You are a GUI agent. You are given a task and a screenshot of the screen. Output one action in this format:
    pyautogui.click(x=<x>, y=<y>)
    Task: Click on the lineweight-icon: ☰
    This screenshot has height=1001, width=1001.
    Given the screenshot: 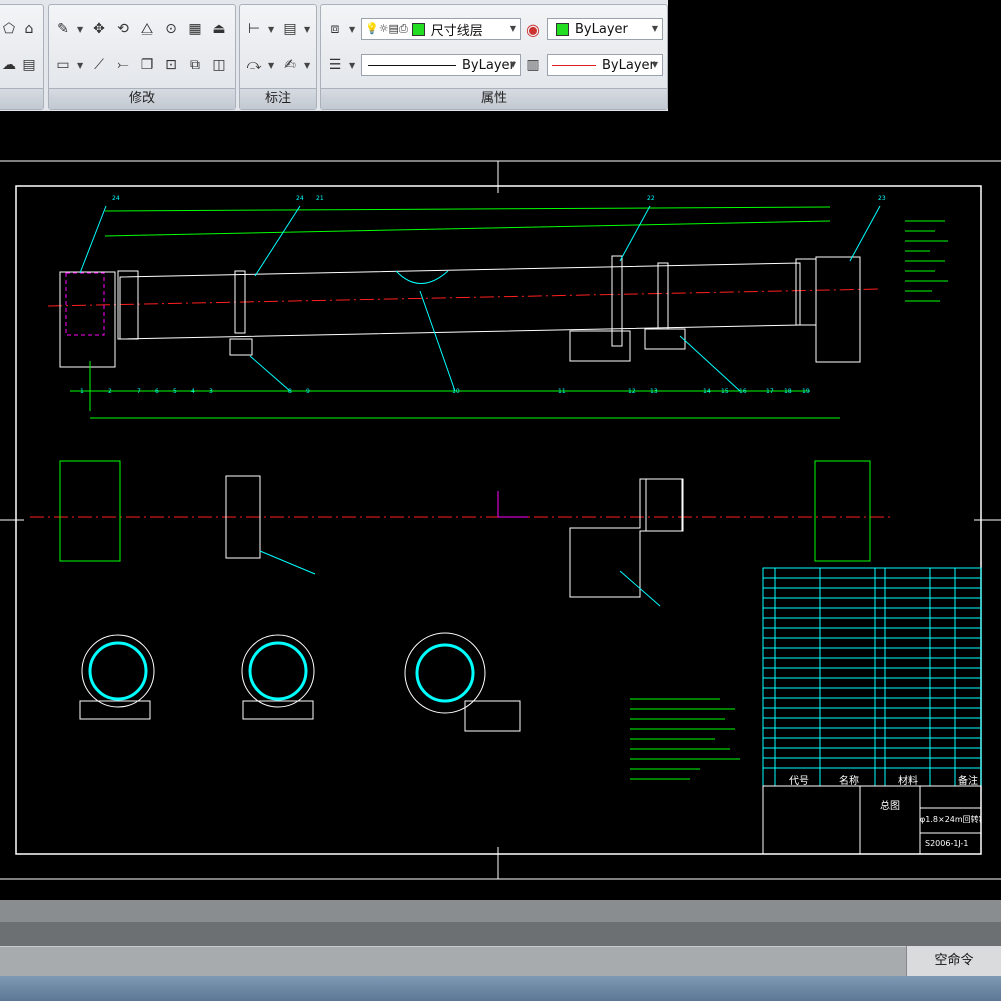 What is the action you would take?
    pyautogui.click(x=335, y=65)
    